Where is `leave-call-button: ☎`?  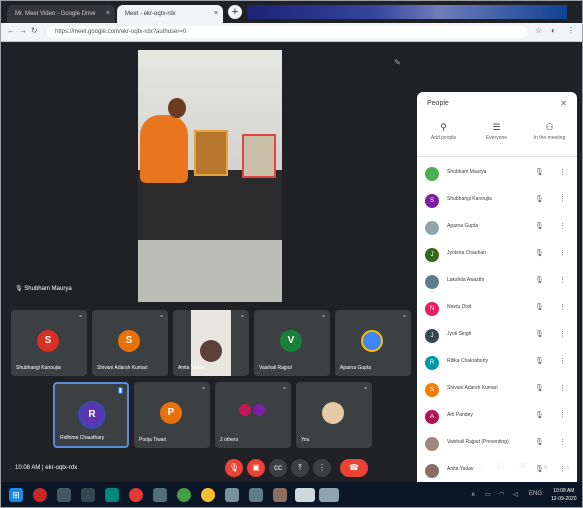 leave-call-button: ☎ is located at coordinates (354, 468).